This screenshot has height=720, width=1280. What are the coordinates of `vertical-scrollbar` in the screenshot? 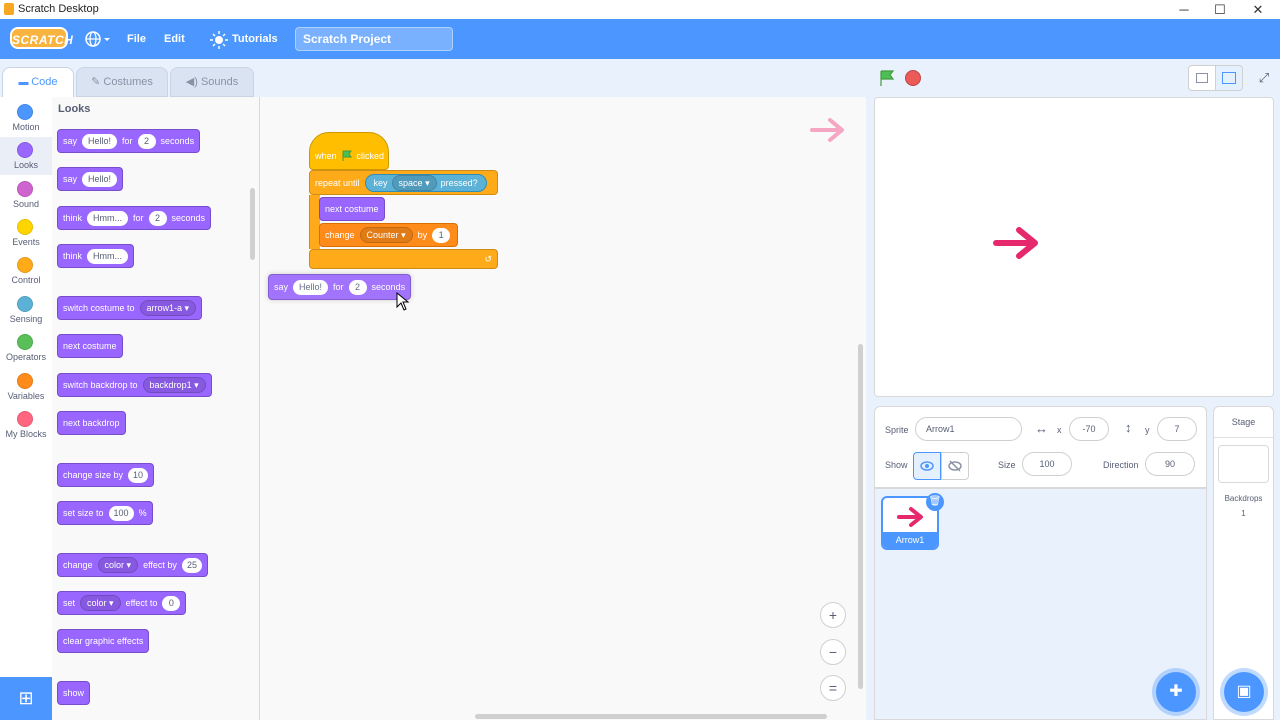 It's located at (860, 516).